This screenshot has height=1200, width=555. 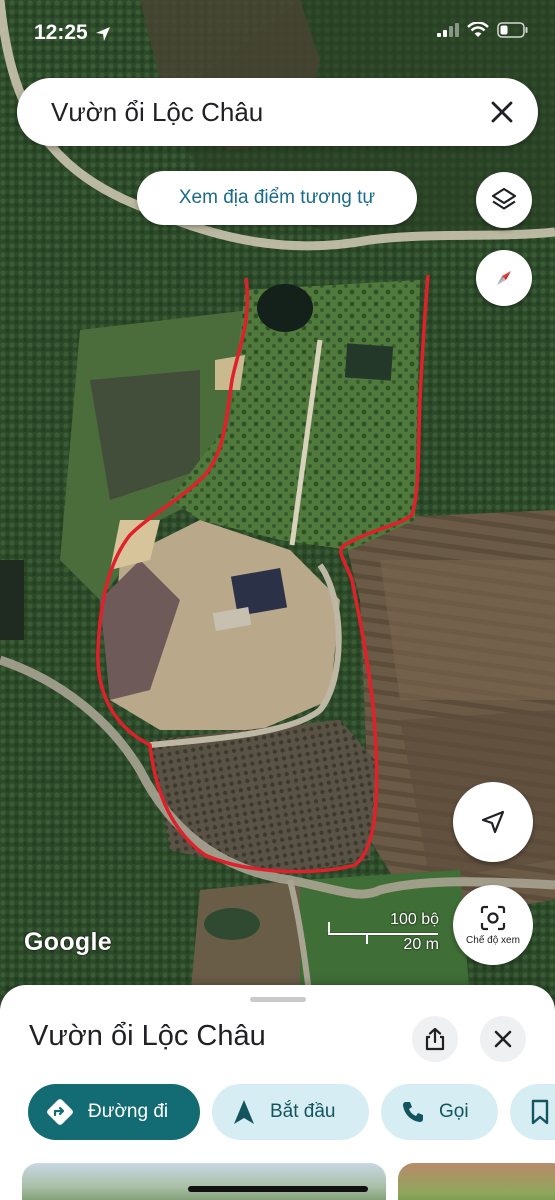 I want to click on directions-icon, so click(x=60, y=1112).